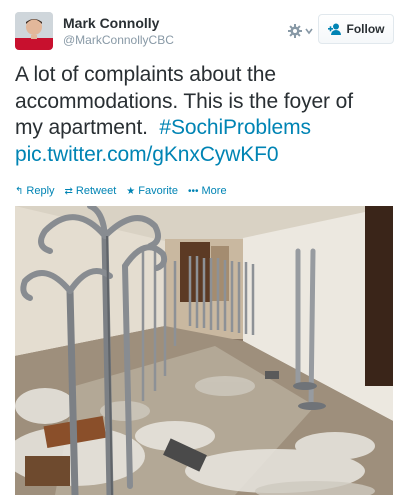 The width and height of the screenshot is (402, 500). What do you see at coordinates (118, 40) in the screenshot?
I see `user-handle: @MarkConnollyCBC` at bounding box center [118, 40].